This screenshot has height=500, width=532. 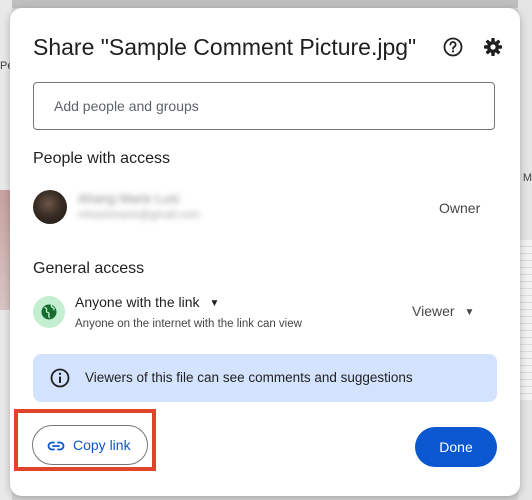 I want to click on copy-link-highlight, so click(x=85, y=440).